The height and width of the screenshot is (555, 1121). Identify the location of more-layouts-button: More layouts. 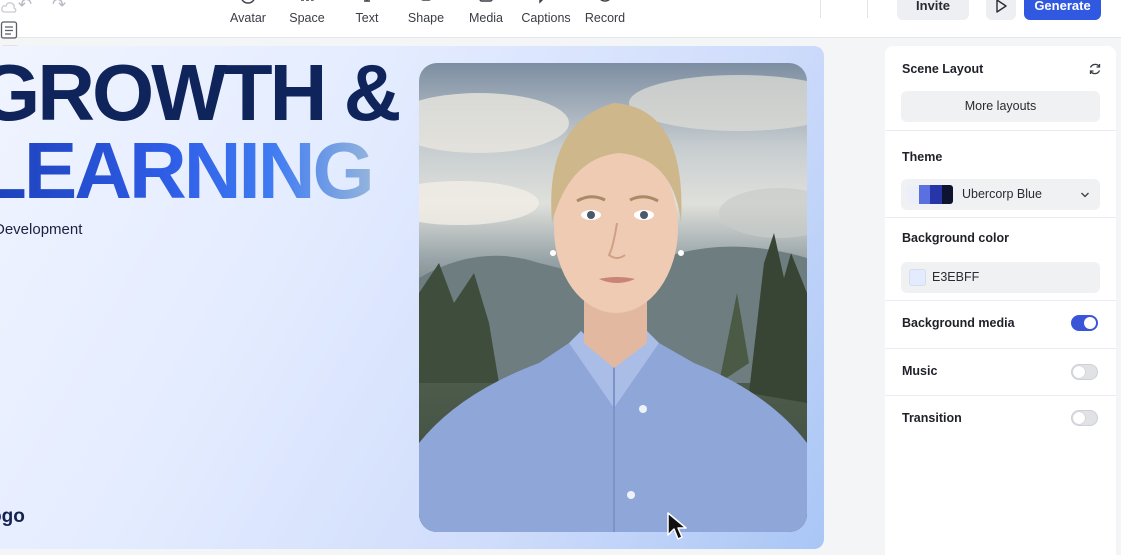
(1000, 106).